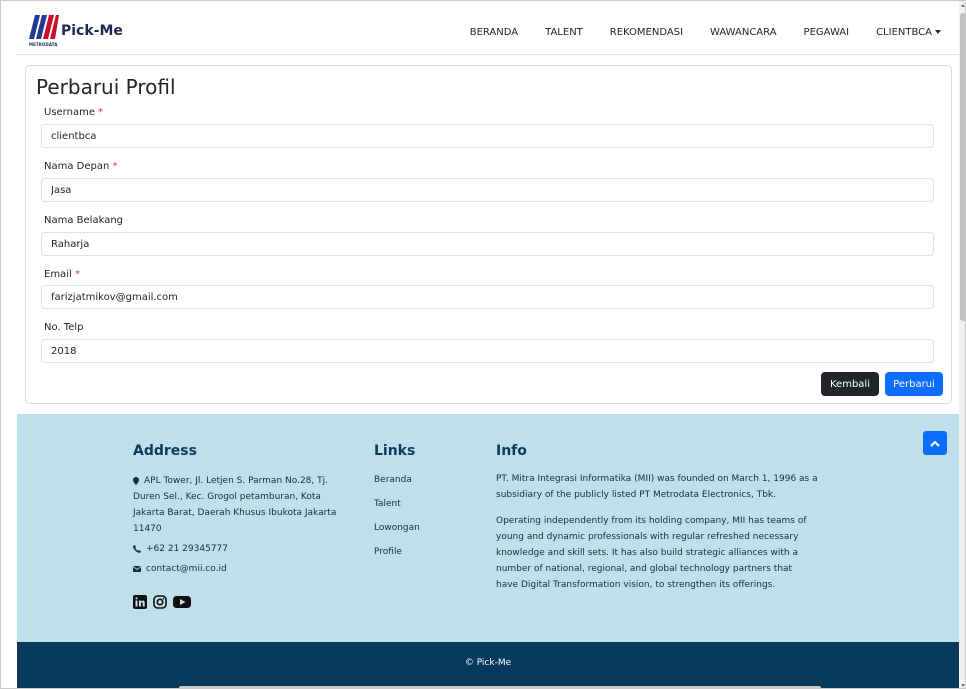  Describe the element at coordinates (494, 32) in the screenshot. I see `nav-item-beranda: BERANDA` at that location.